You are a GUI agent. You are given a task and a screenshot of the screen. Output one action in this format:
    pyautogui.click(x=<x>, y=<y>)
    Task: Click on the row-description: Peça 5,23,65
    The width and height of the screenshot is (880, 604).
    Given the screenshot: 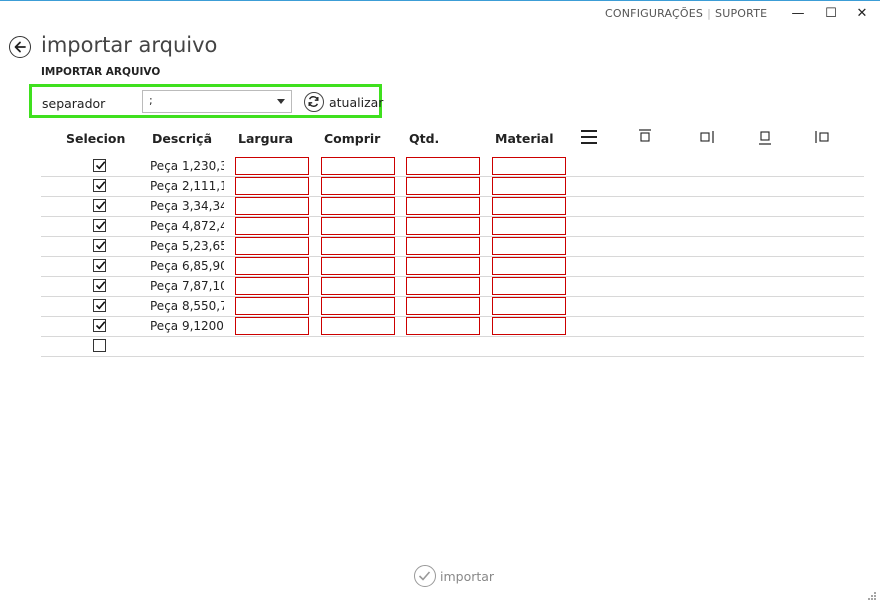 What is the action you would take?
    pyautogui.click(x=187, y=246)
    